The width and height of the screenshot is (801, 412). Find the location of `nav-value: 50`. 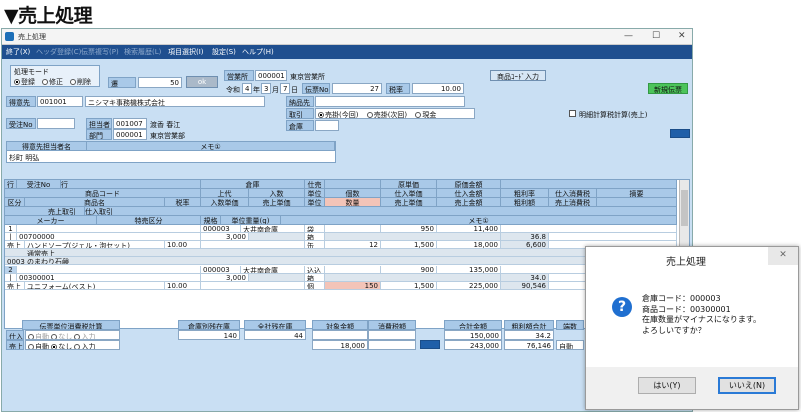

nav-value: 50 is located at coordinates (160, 82).